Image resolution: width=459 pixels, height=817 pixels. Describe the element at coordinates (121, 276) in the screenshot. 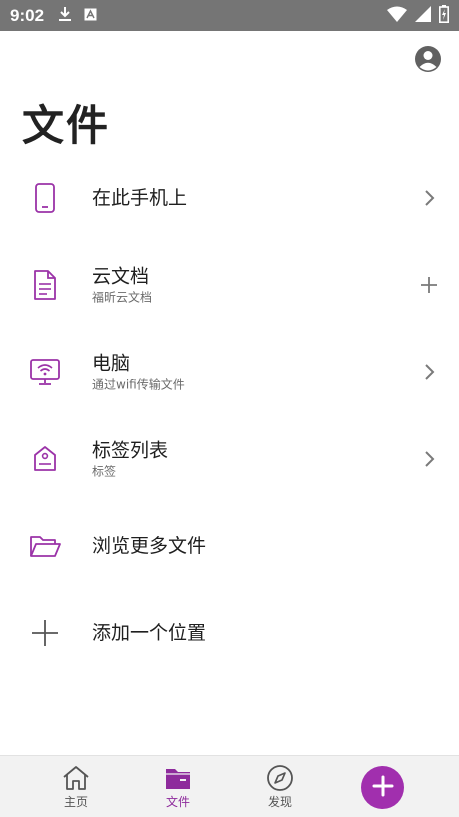

I see `location-title: 云文档` at that location.